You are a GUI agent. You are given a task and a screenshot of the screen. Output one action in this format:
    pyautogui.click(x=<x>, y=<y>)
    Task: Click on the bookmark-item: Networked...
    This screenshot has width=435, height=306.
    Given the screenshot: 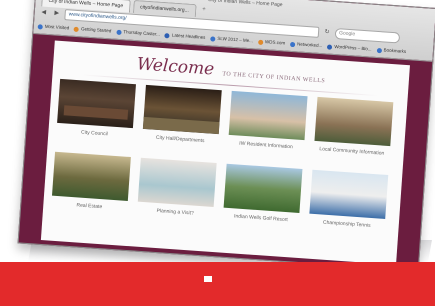 What is the action you would take?
    pyautogui.click(x=306, y=45)
    